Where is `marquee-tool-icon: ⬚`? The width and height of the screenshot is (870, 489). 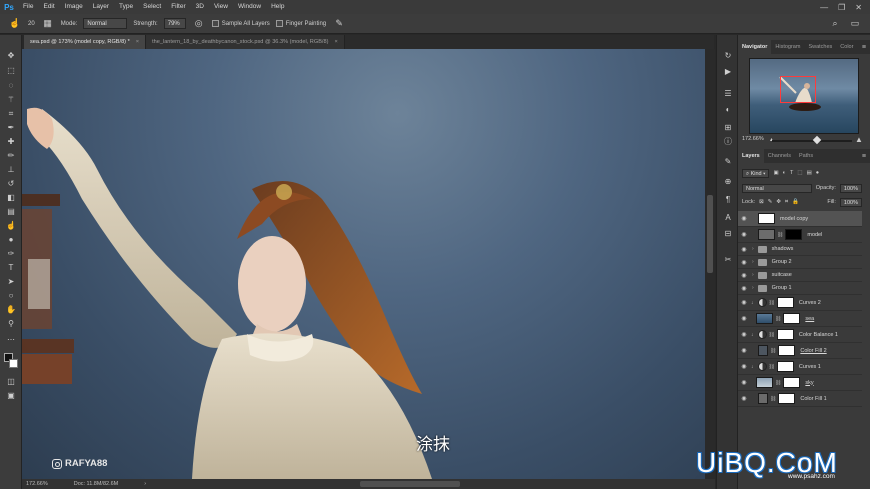
marquee-tool-icon: ⬚ is located at coordinates (11, 70).